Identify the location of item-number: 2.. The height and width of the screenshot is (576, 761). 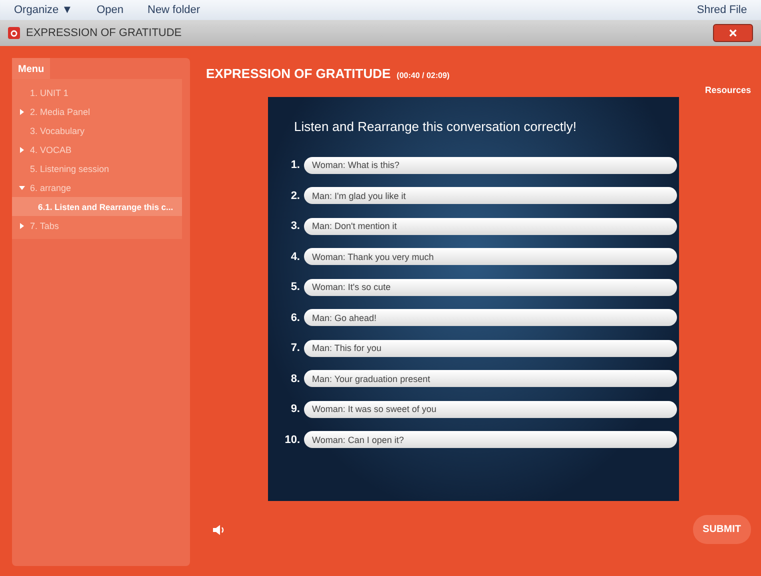
(295, 196).